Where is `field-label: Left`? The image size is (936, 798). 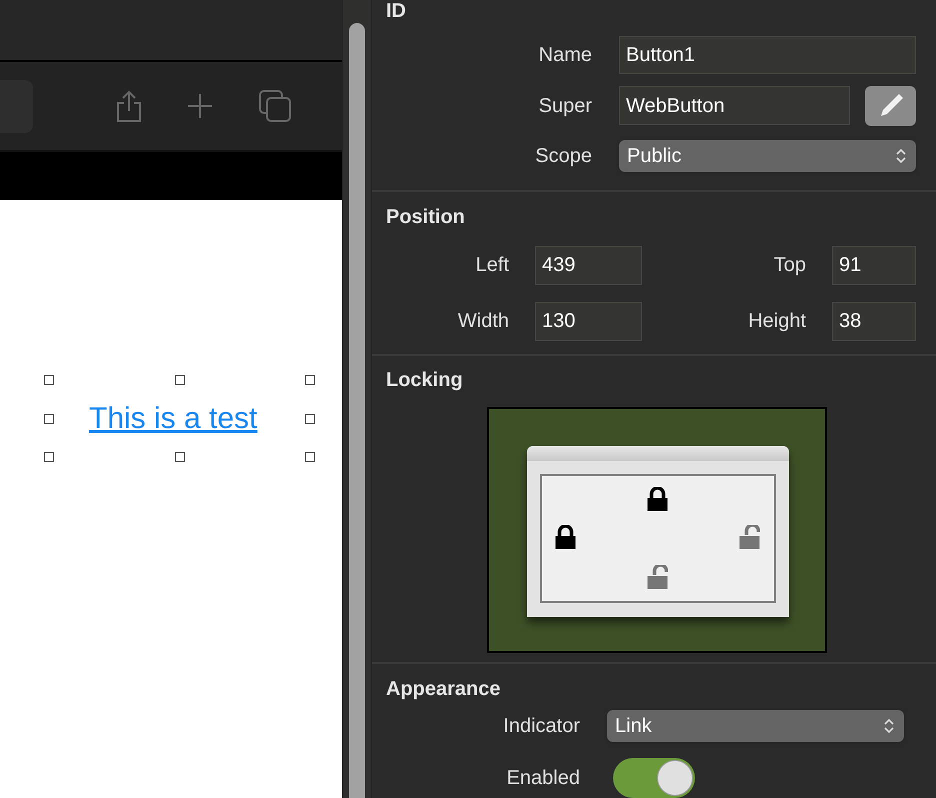
field-label: Left is located at coordinates (491, 265).